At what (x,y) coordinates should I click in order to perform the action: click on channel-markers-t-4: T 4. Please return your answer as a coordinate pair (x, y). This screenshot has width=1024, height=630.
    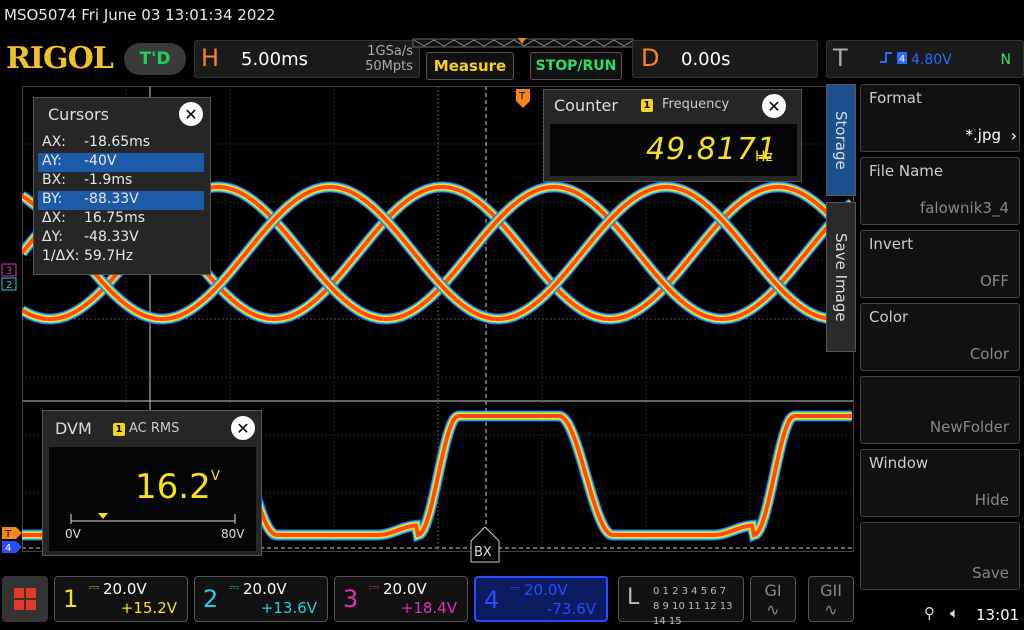
    Looking at the image, I should click on (12, 540).